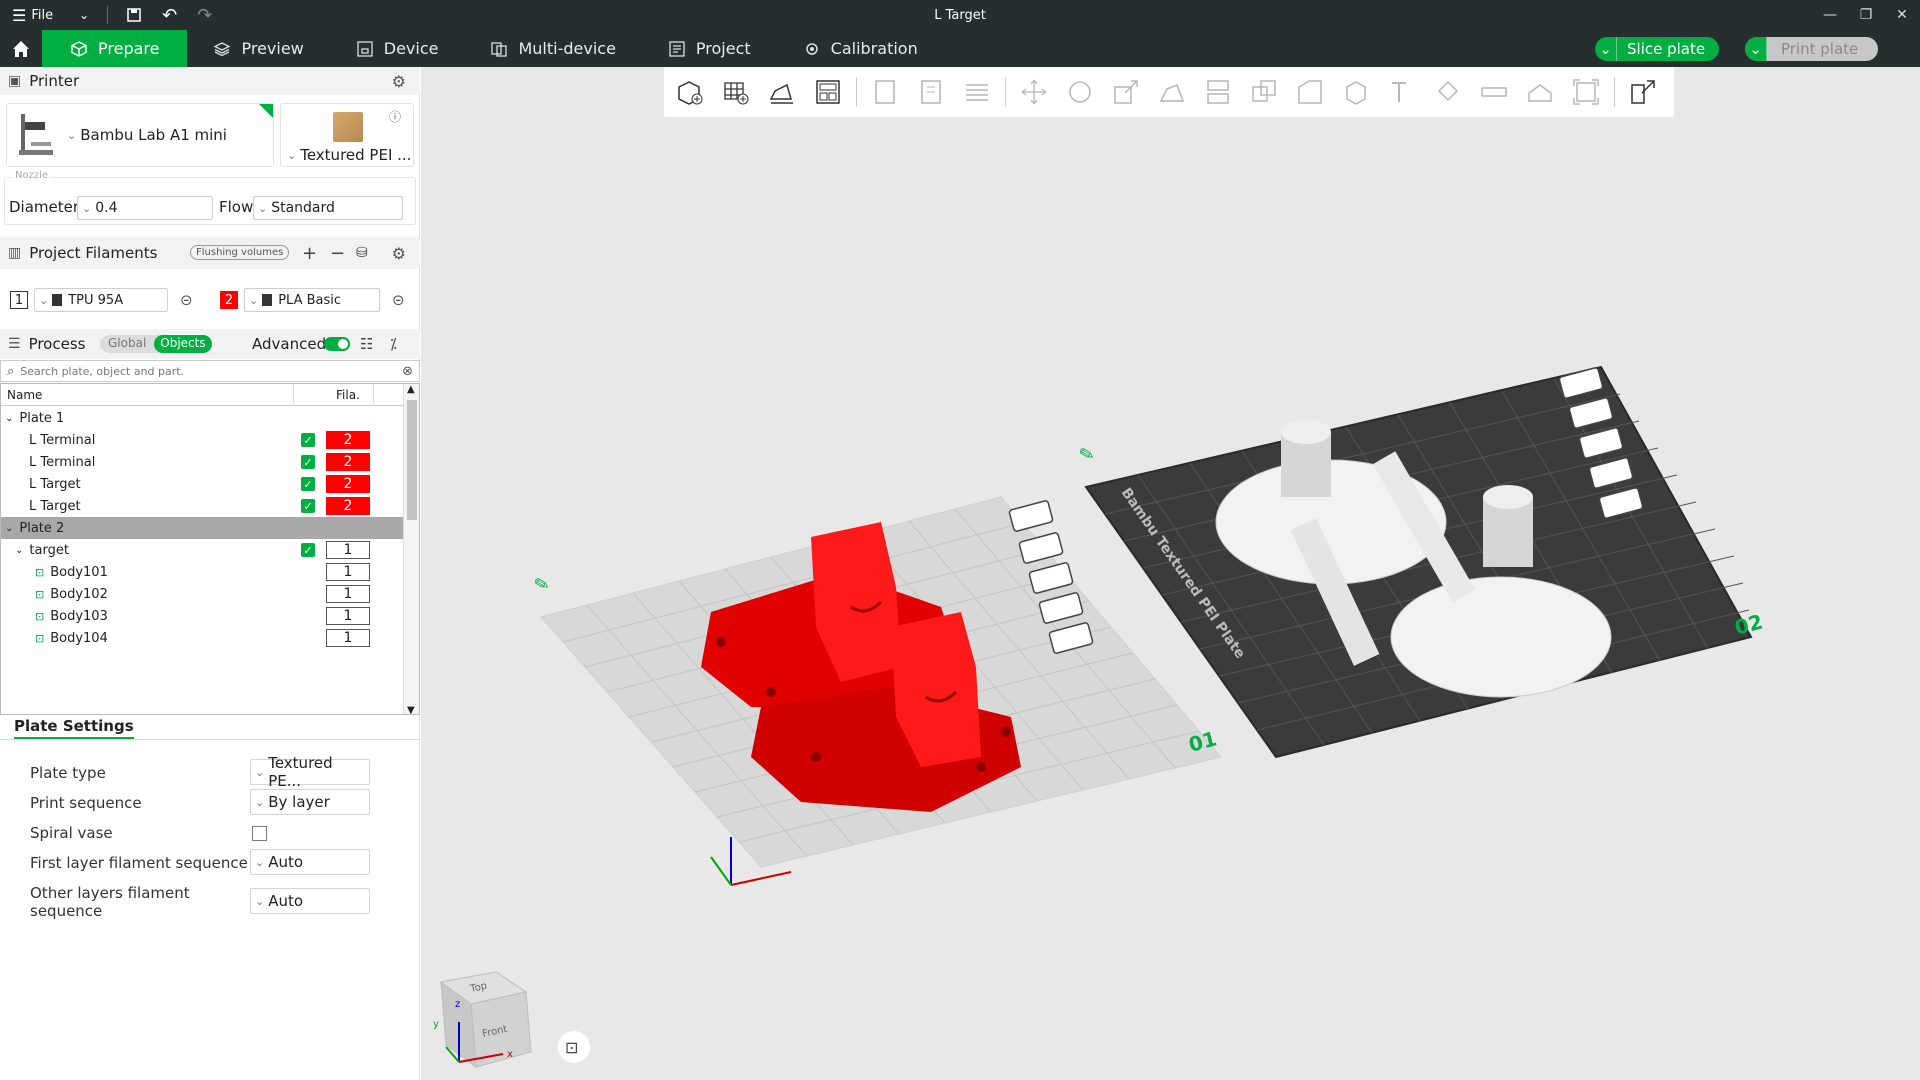 This screenshot has height=1080, width=1920. I want to click on undo-icon: ↶, so click(169, 15).